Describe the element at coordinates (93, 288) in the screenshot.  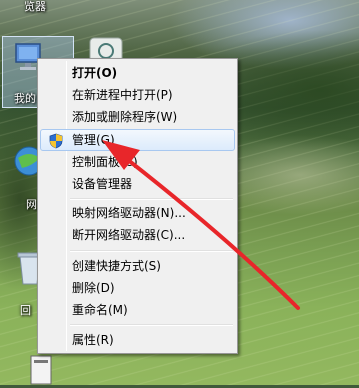
I see `menu-item-label: 删除(D)` at that location.